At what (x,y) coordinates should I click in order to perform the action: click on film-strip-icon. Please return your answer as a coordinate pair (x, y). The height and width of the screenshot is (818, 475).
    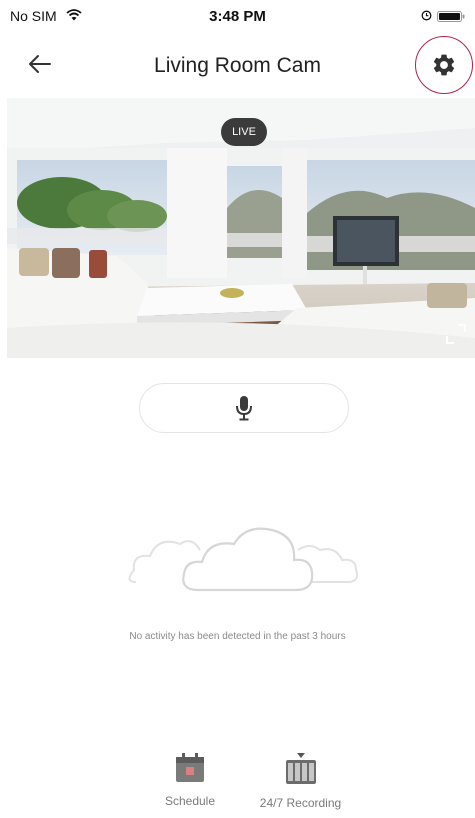
    Looking at the image, I should click on (300, 768).